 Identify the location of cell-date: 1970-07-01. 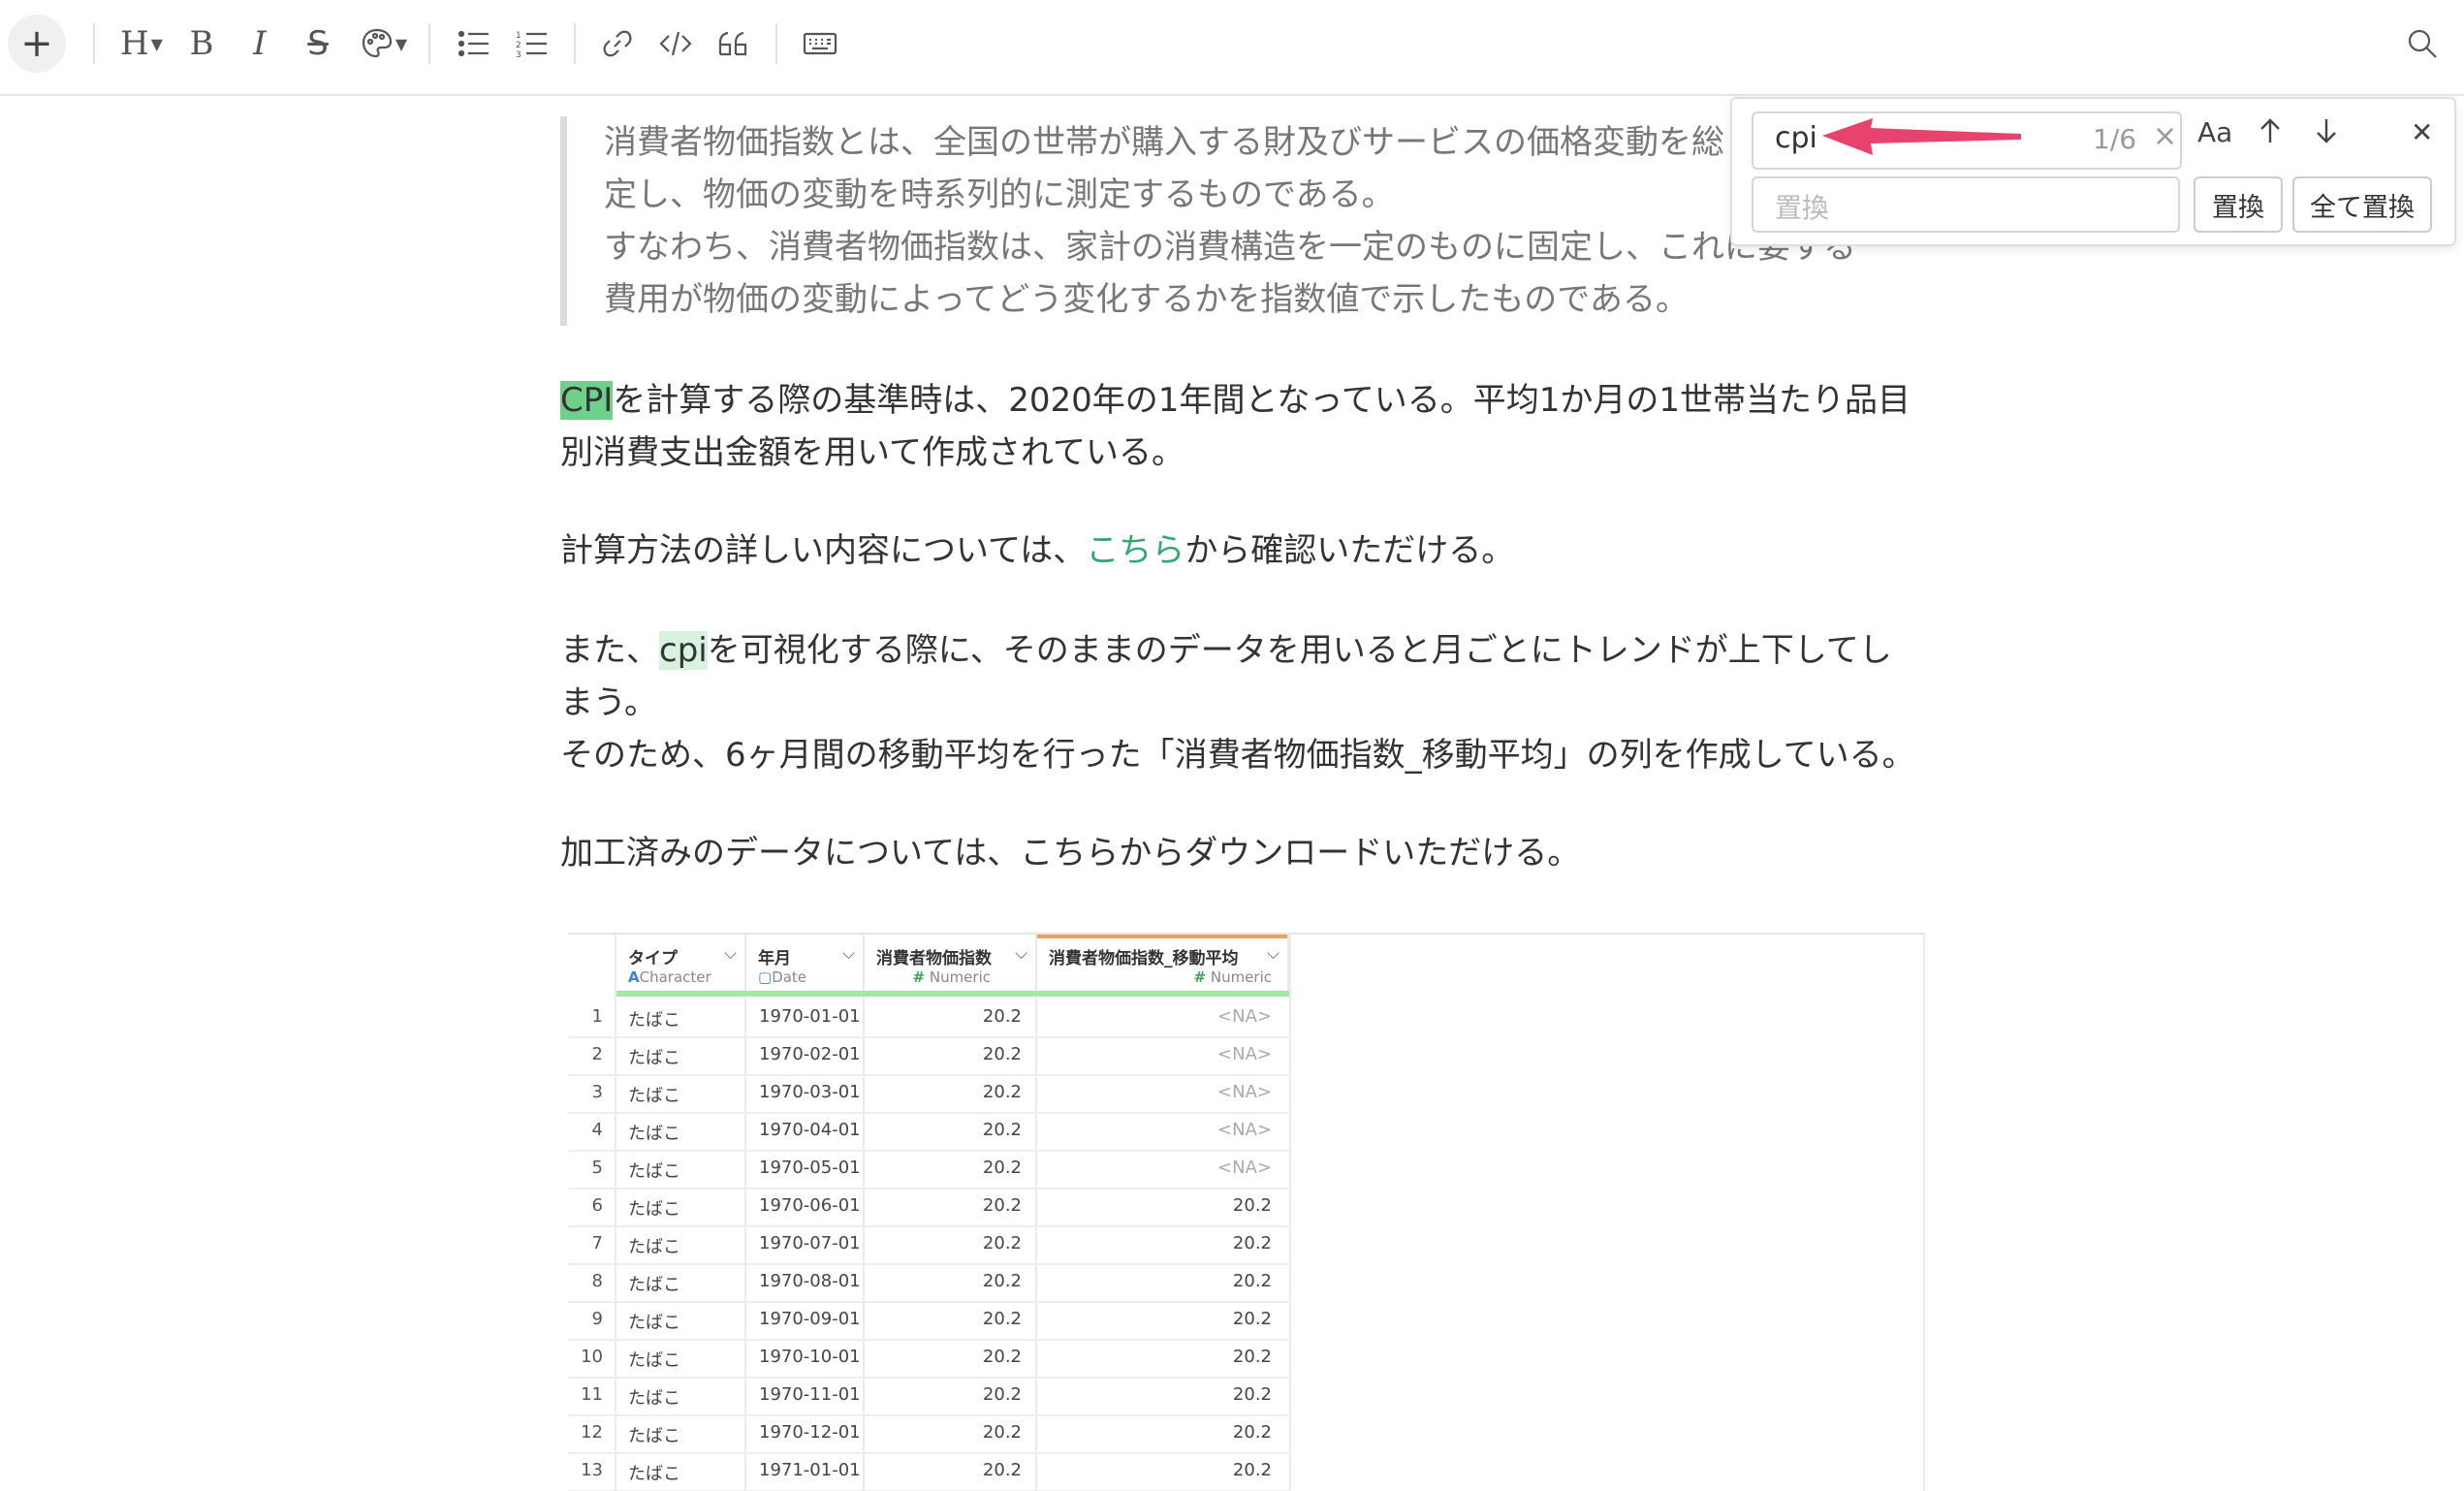
(810, 1243).